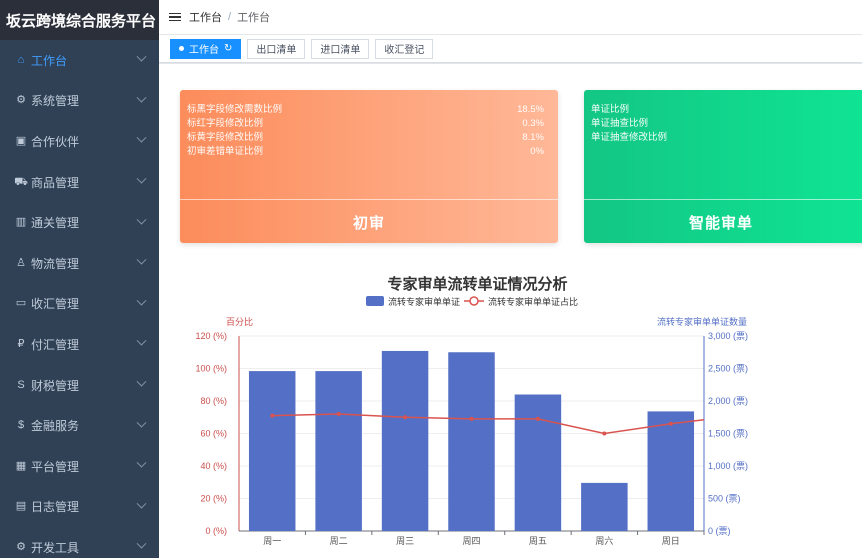 This screenshot has width=862, height=558. Describe the element at coordinates (175, 17) in the screenshot. I see `hamburger-icon` at that location.